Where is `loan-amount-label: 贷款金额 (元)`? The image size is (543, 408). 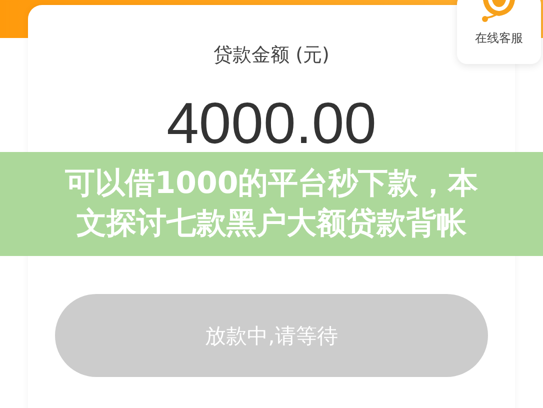
loan-amount-label: 贷款金额 (元) is located at coordinates (272, 55).